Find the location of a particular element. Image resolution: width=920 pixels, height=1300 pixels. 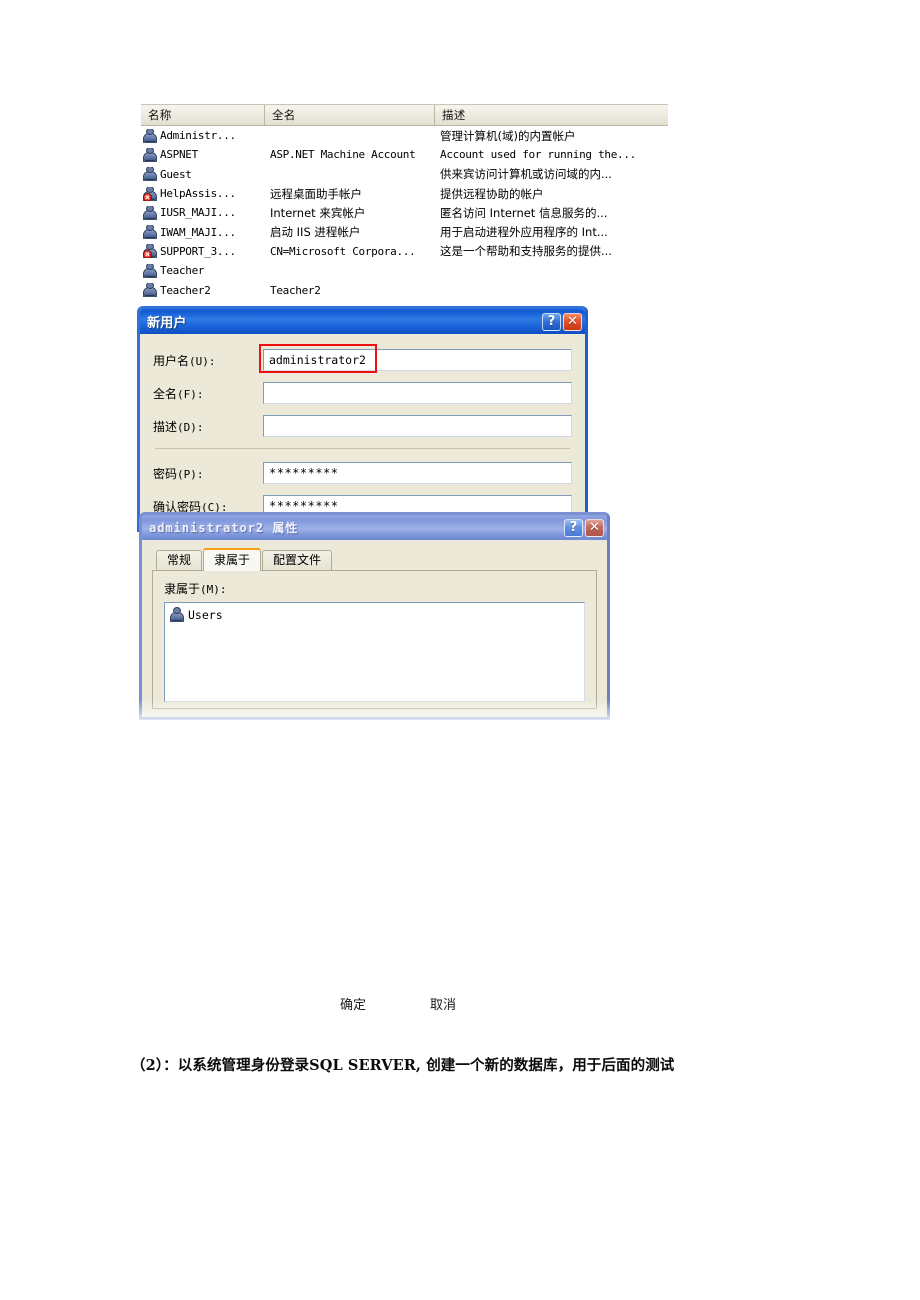

properties-tab-strip: 常规 隶属于 配置文件 is located at coordinates (374, 559).